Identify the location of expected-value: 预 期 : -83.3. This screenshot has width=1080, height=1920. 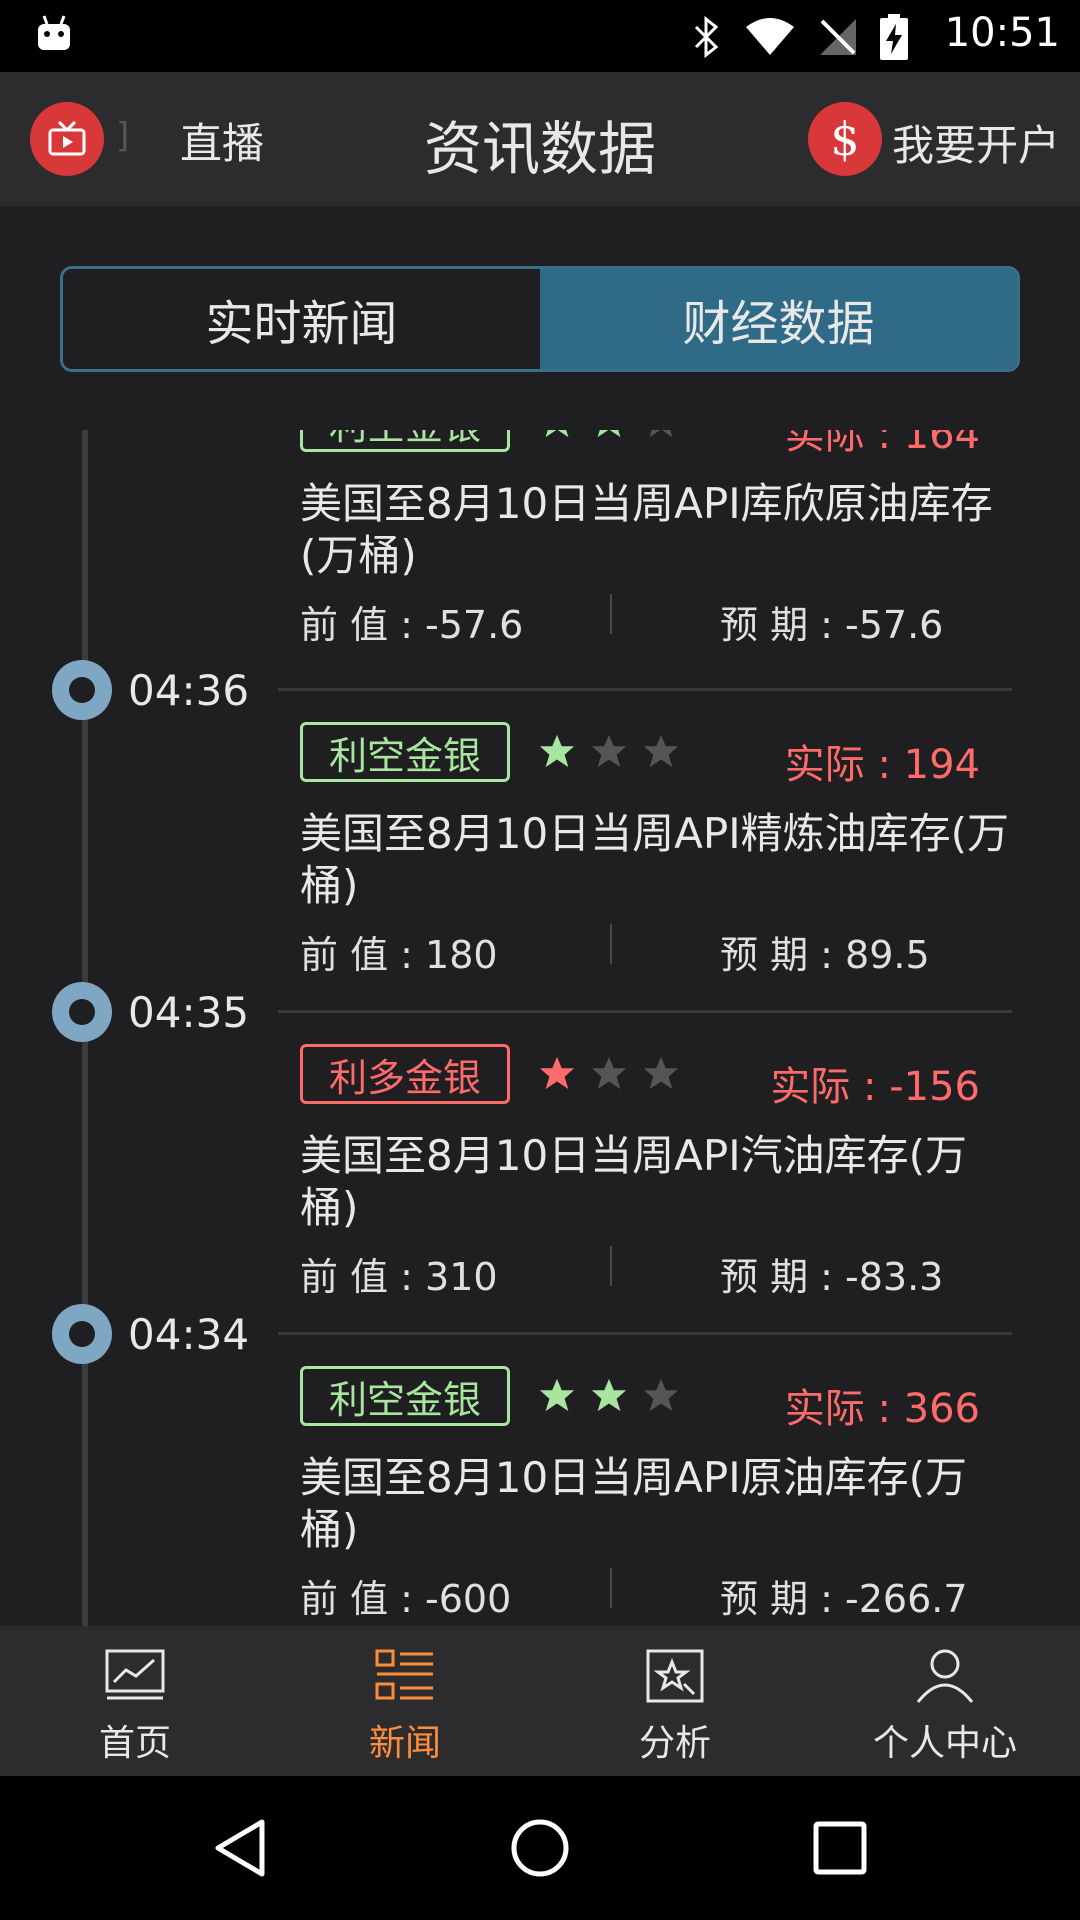
(832, 1277).